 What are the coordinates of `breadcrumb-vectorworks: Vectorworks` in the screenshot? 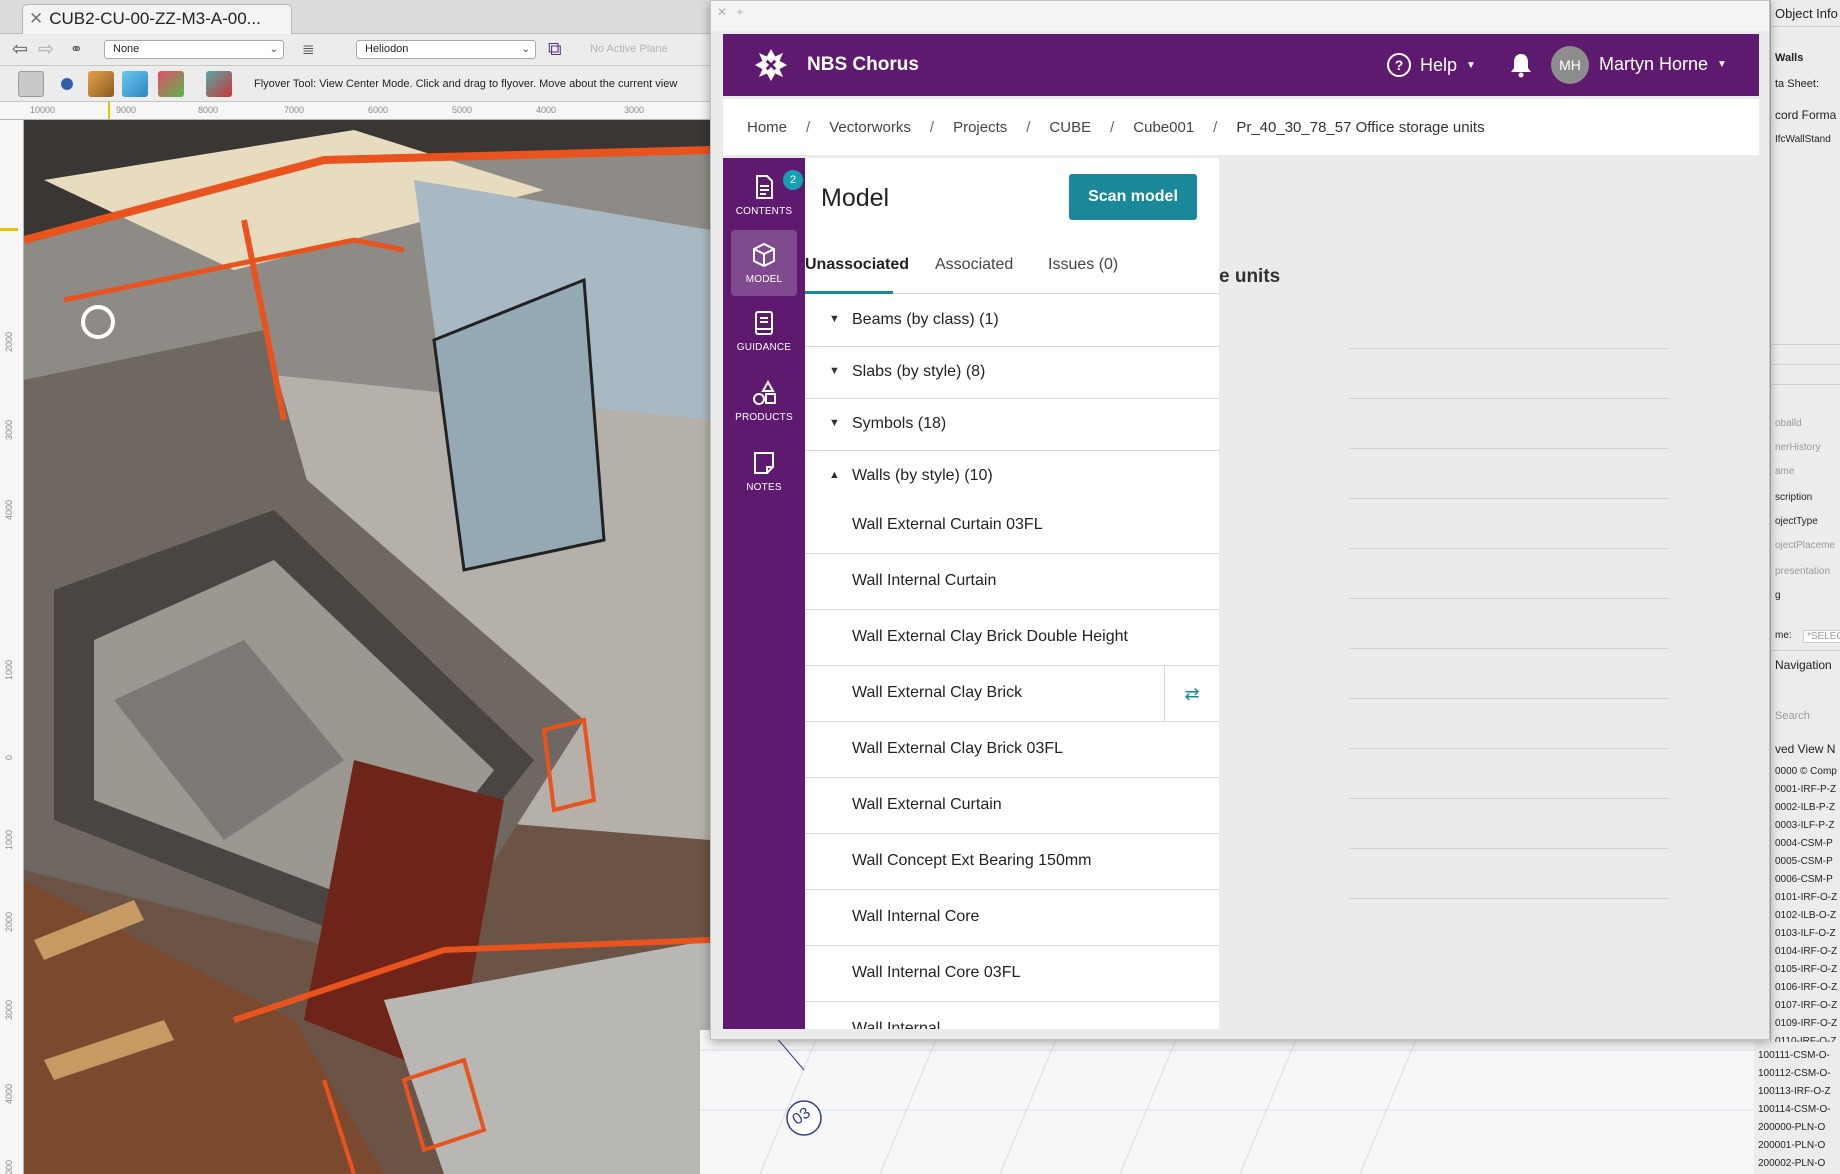 It's located at (870, 127).